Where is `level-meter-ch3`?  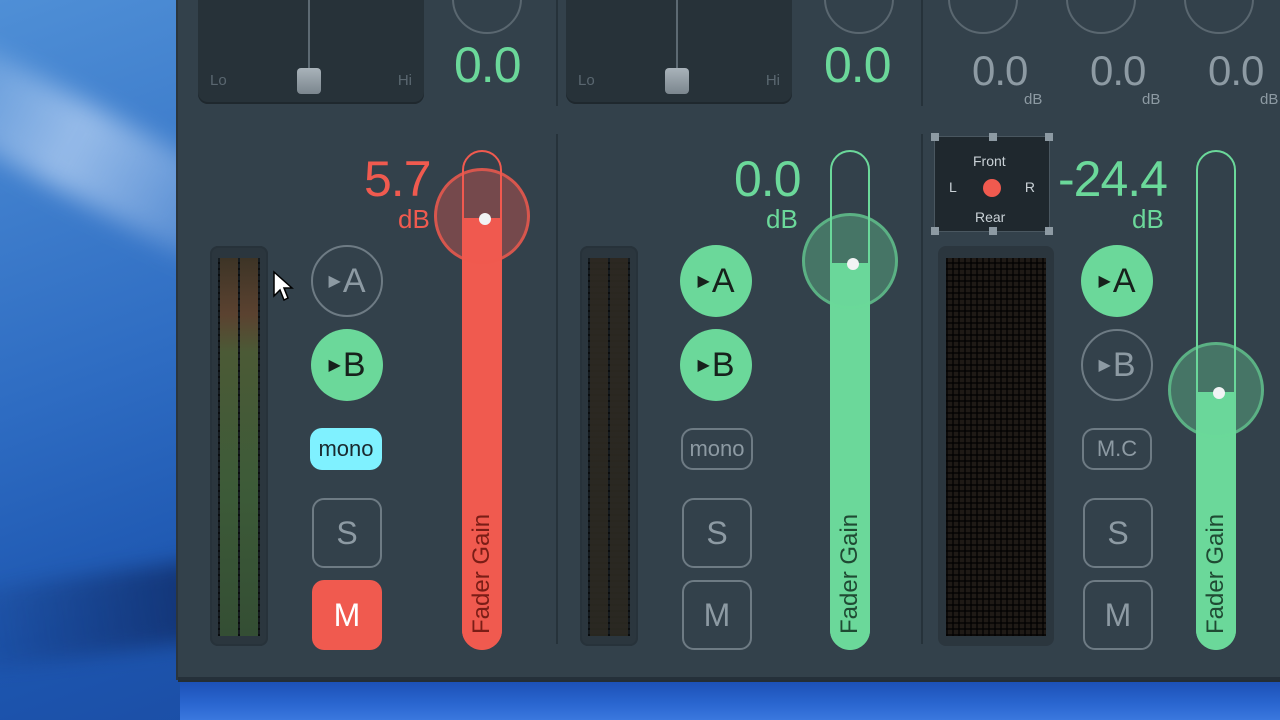 level-meter-ch3 is located at coordinates (996, 446).